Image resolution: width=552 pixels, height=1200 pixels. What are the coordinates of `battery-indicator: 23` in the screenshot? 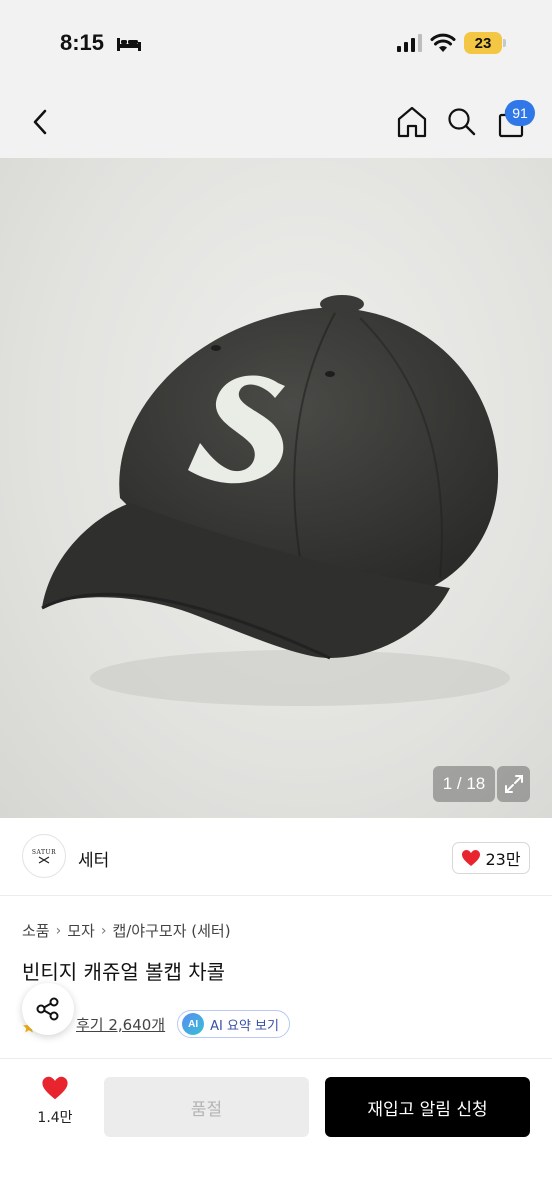 It's located at (483, 43).